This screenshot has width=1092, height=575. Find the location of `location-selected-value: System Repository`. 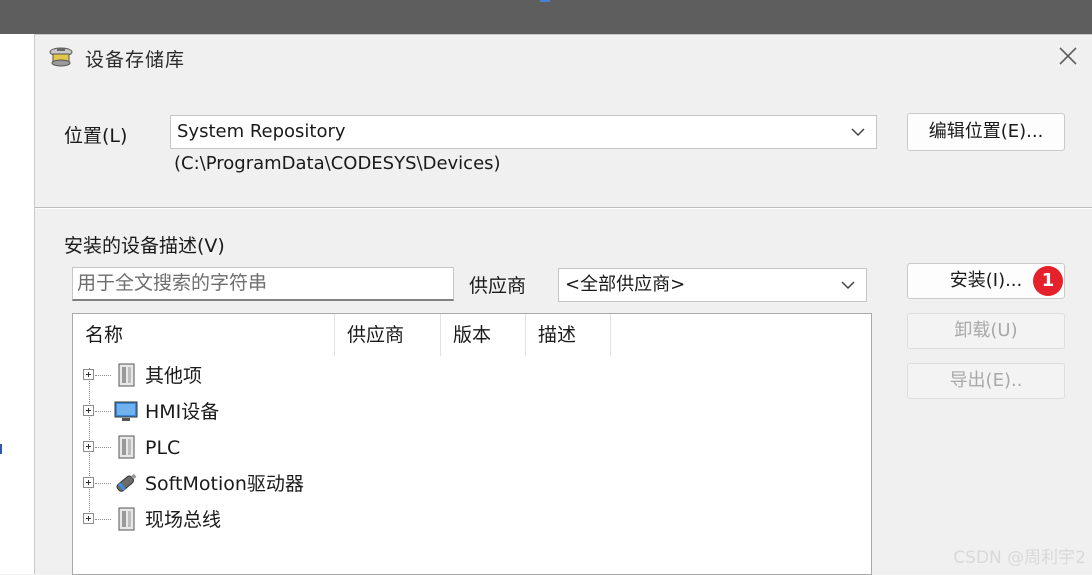

location-selected-value: System Repository is located at coordinates (261, 131).